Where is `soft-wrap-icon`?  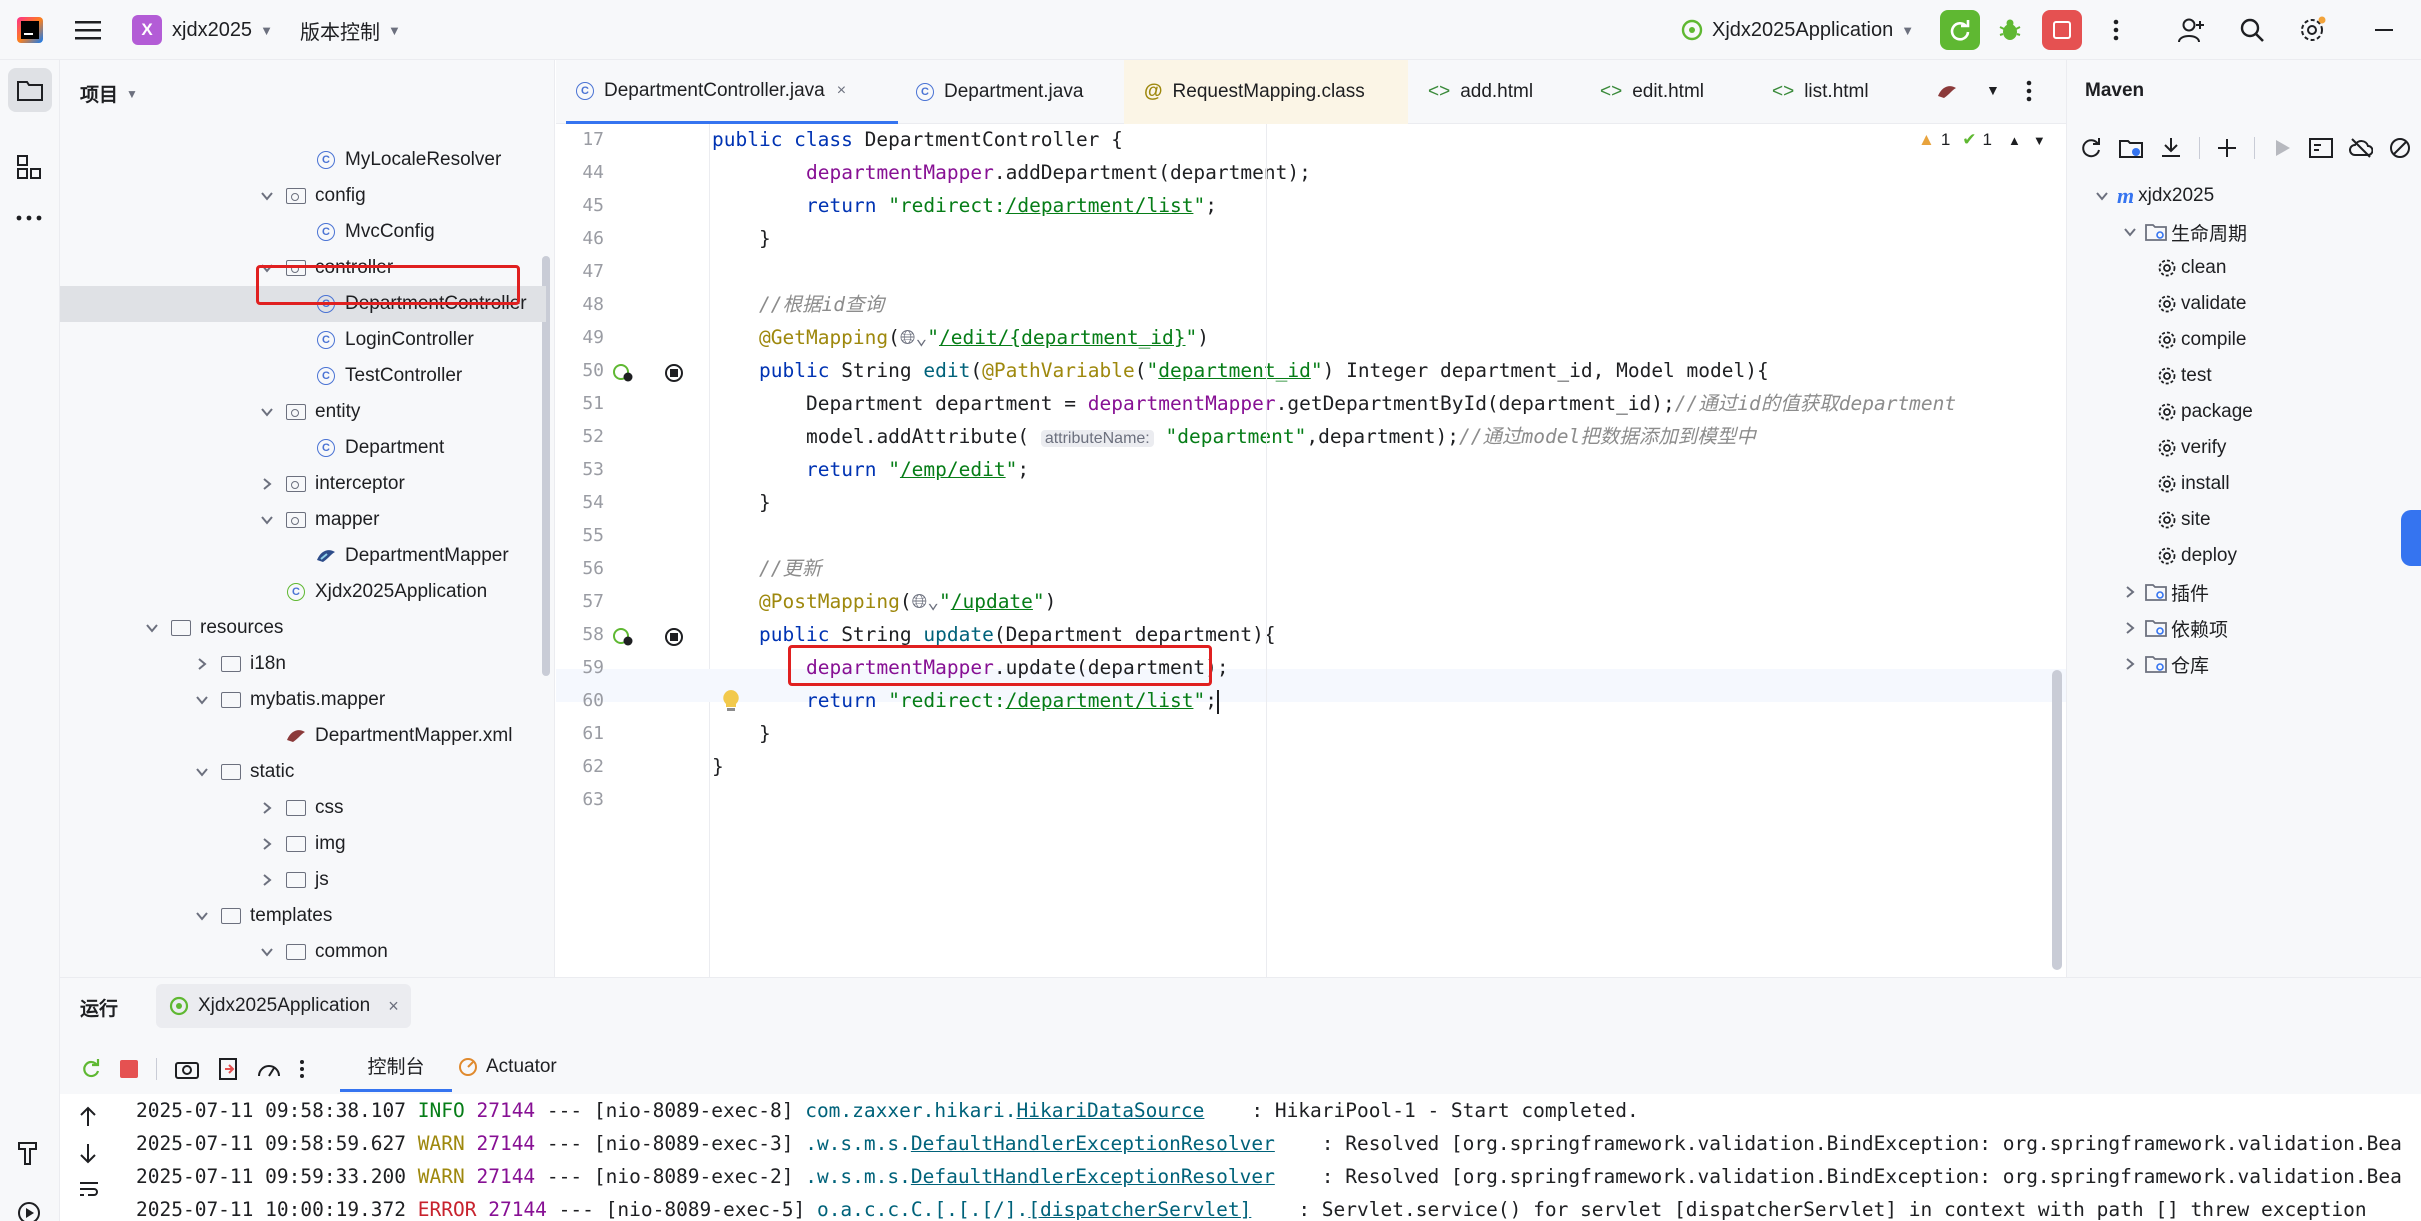 soft-wrap-icon is located at coordinates (89, 1190).